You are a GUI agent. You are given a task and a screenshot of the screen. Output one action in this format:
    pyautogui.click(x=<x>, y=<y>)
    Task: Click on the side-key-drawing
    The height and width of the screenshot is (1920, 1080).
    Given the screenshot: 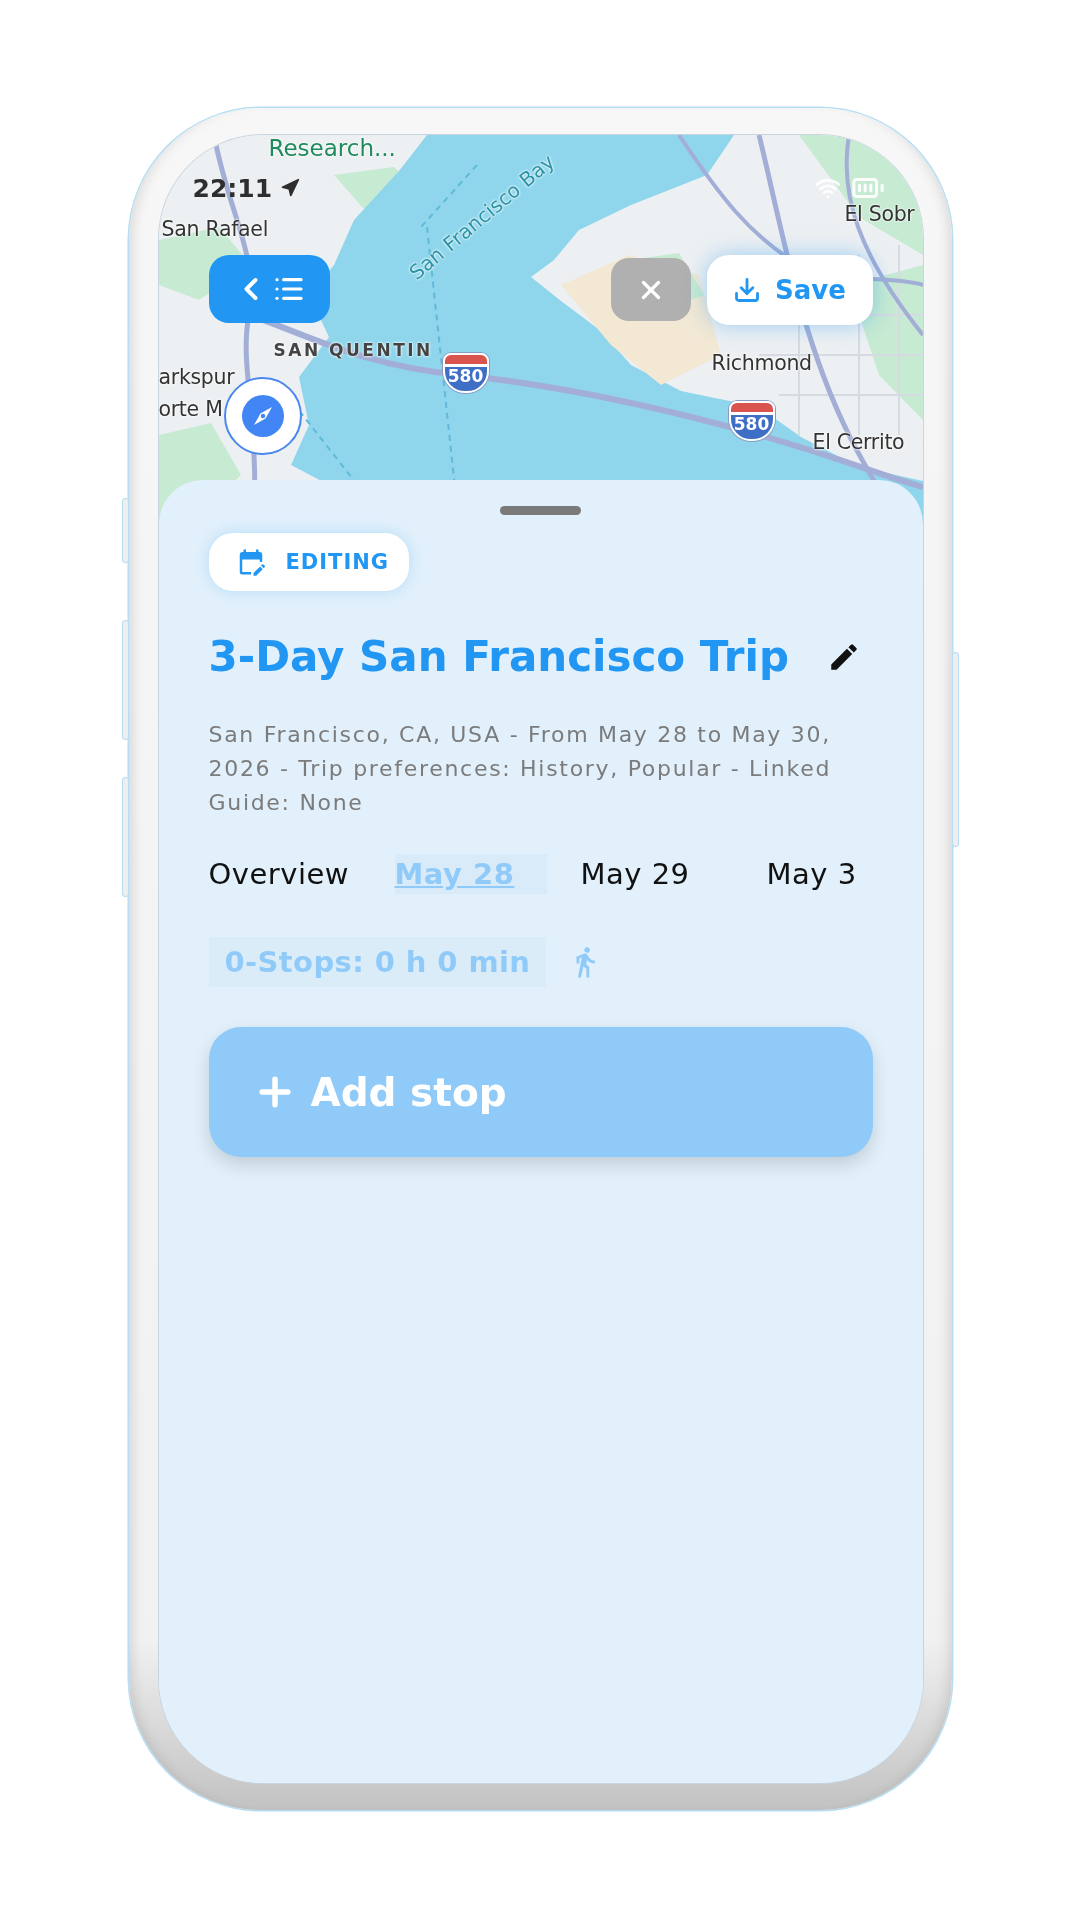 What is the action you would take?
    pyautogui.click(x=125, y=530)
    